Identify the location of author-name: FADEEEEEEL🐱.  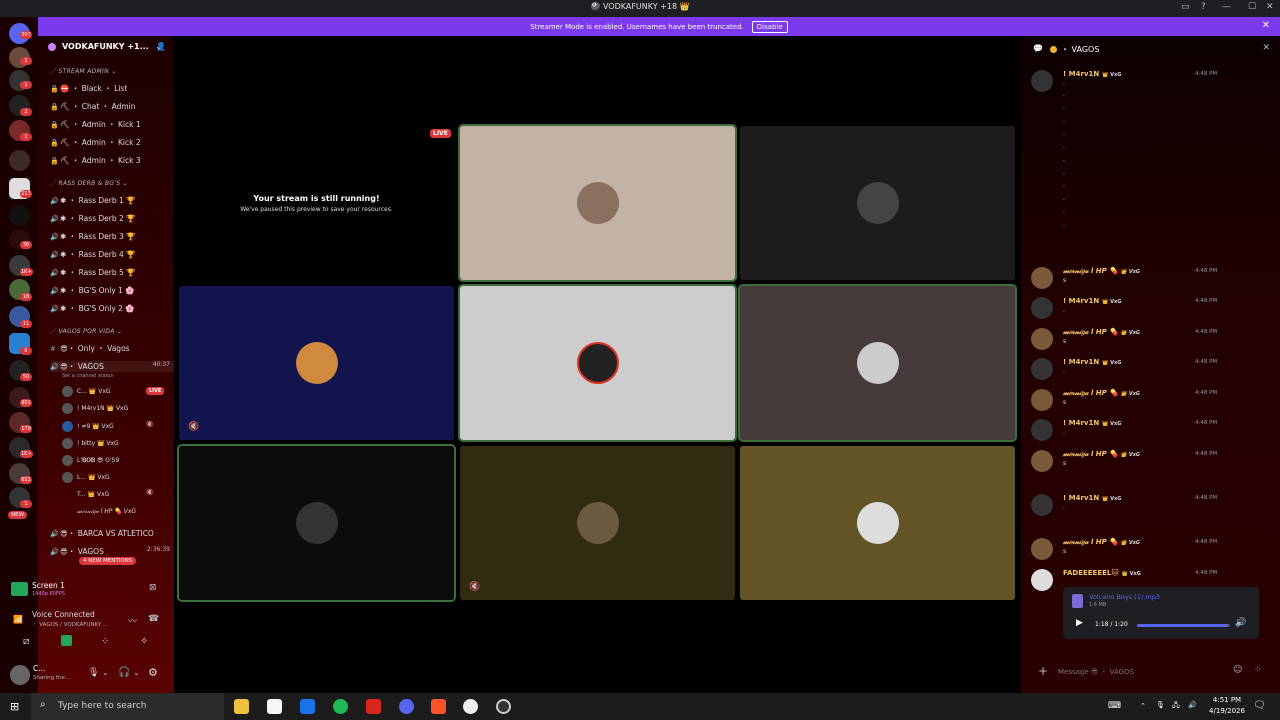
(1091, 573).